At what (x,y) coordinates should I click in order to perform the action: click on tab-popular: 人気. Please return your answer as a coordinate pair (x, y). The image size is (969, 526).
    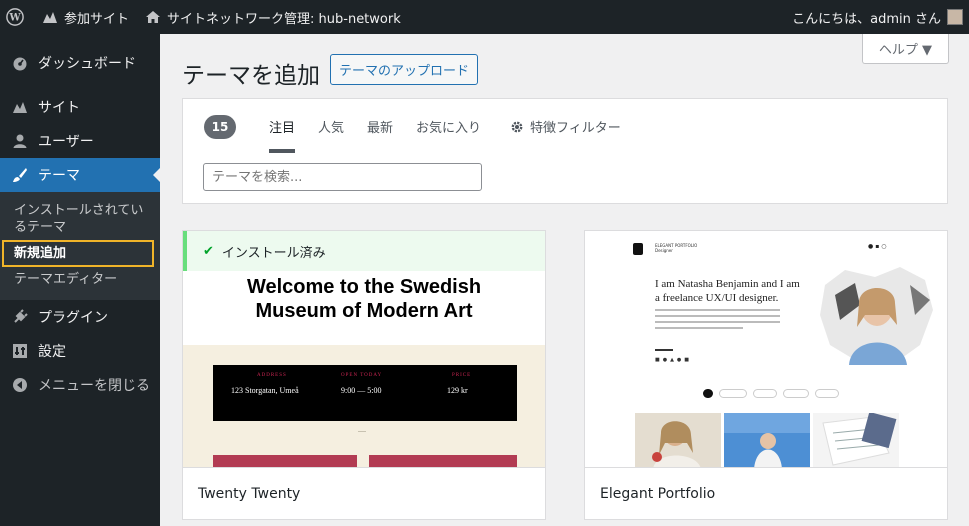
    Looking at the image, I should click on (331, 126).